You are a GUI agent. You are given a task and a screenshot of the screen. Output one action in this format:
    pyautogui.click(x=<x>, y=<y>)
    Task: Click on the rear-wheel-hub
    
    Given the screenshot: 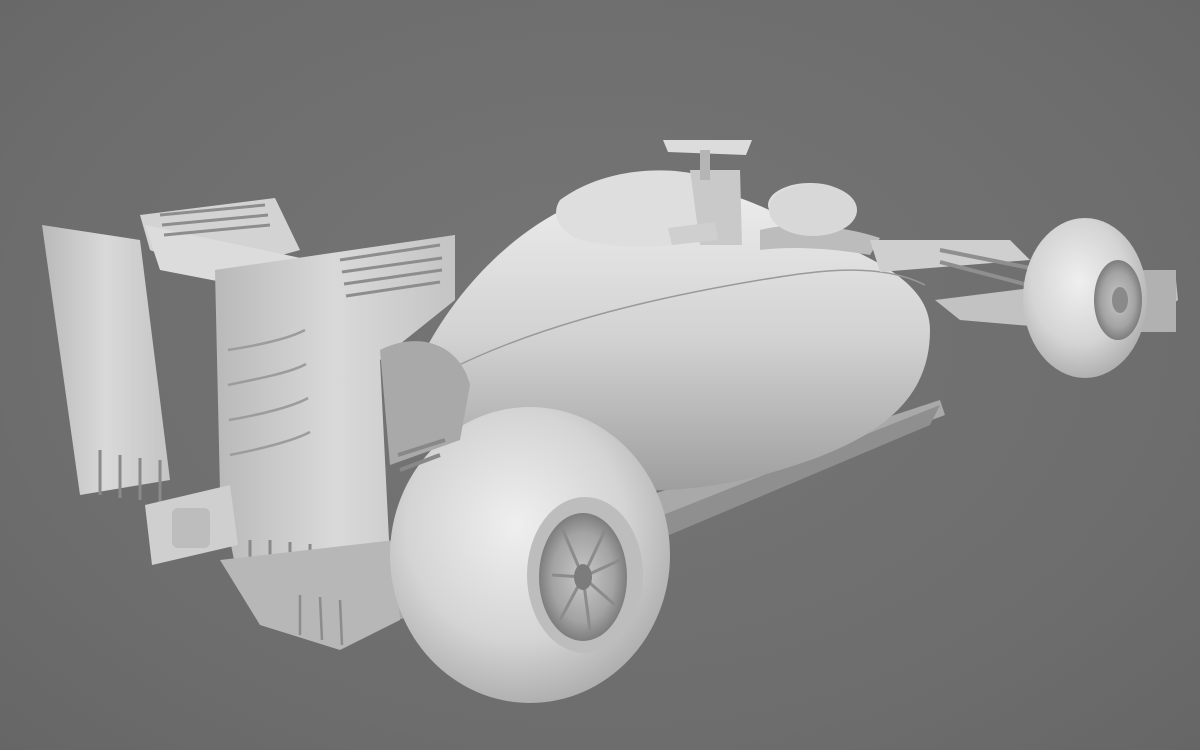 What is the action you would take?
    pyautogui.click(x=583, y=577)
    